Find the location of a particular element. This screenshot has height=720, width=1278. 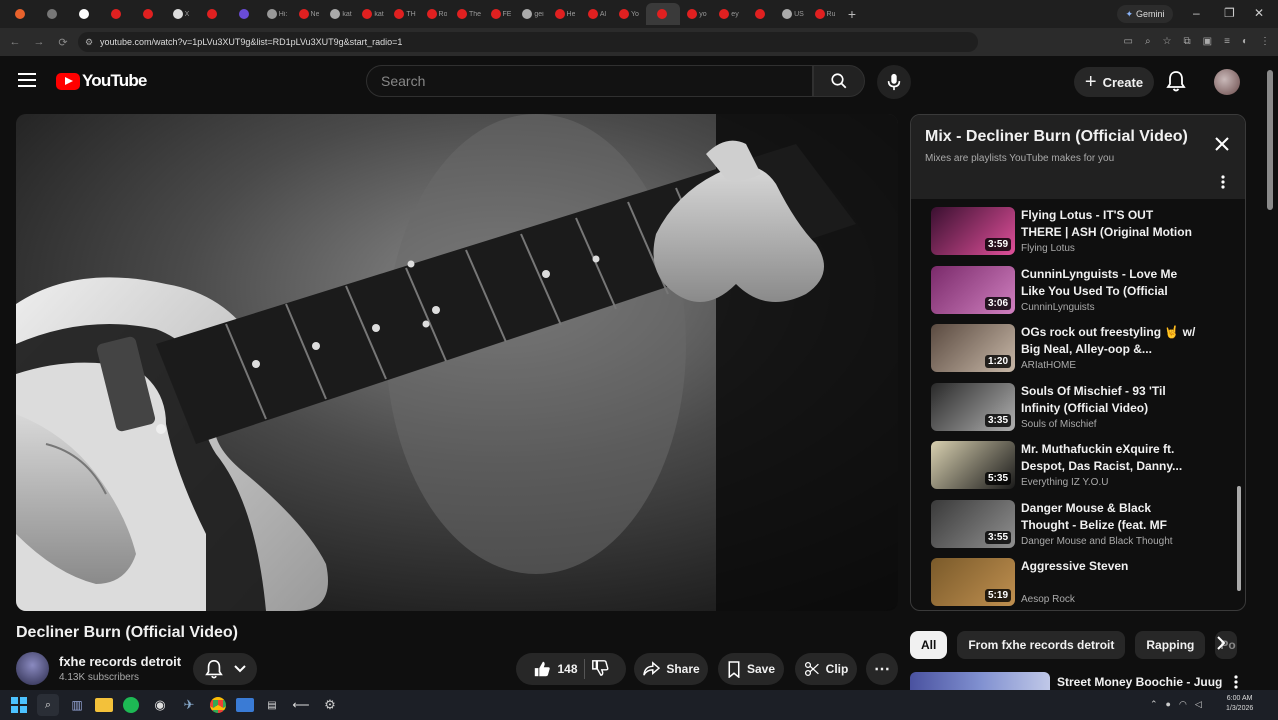

channel-name: fxhe records detroit is located at coordinates (120, 661).